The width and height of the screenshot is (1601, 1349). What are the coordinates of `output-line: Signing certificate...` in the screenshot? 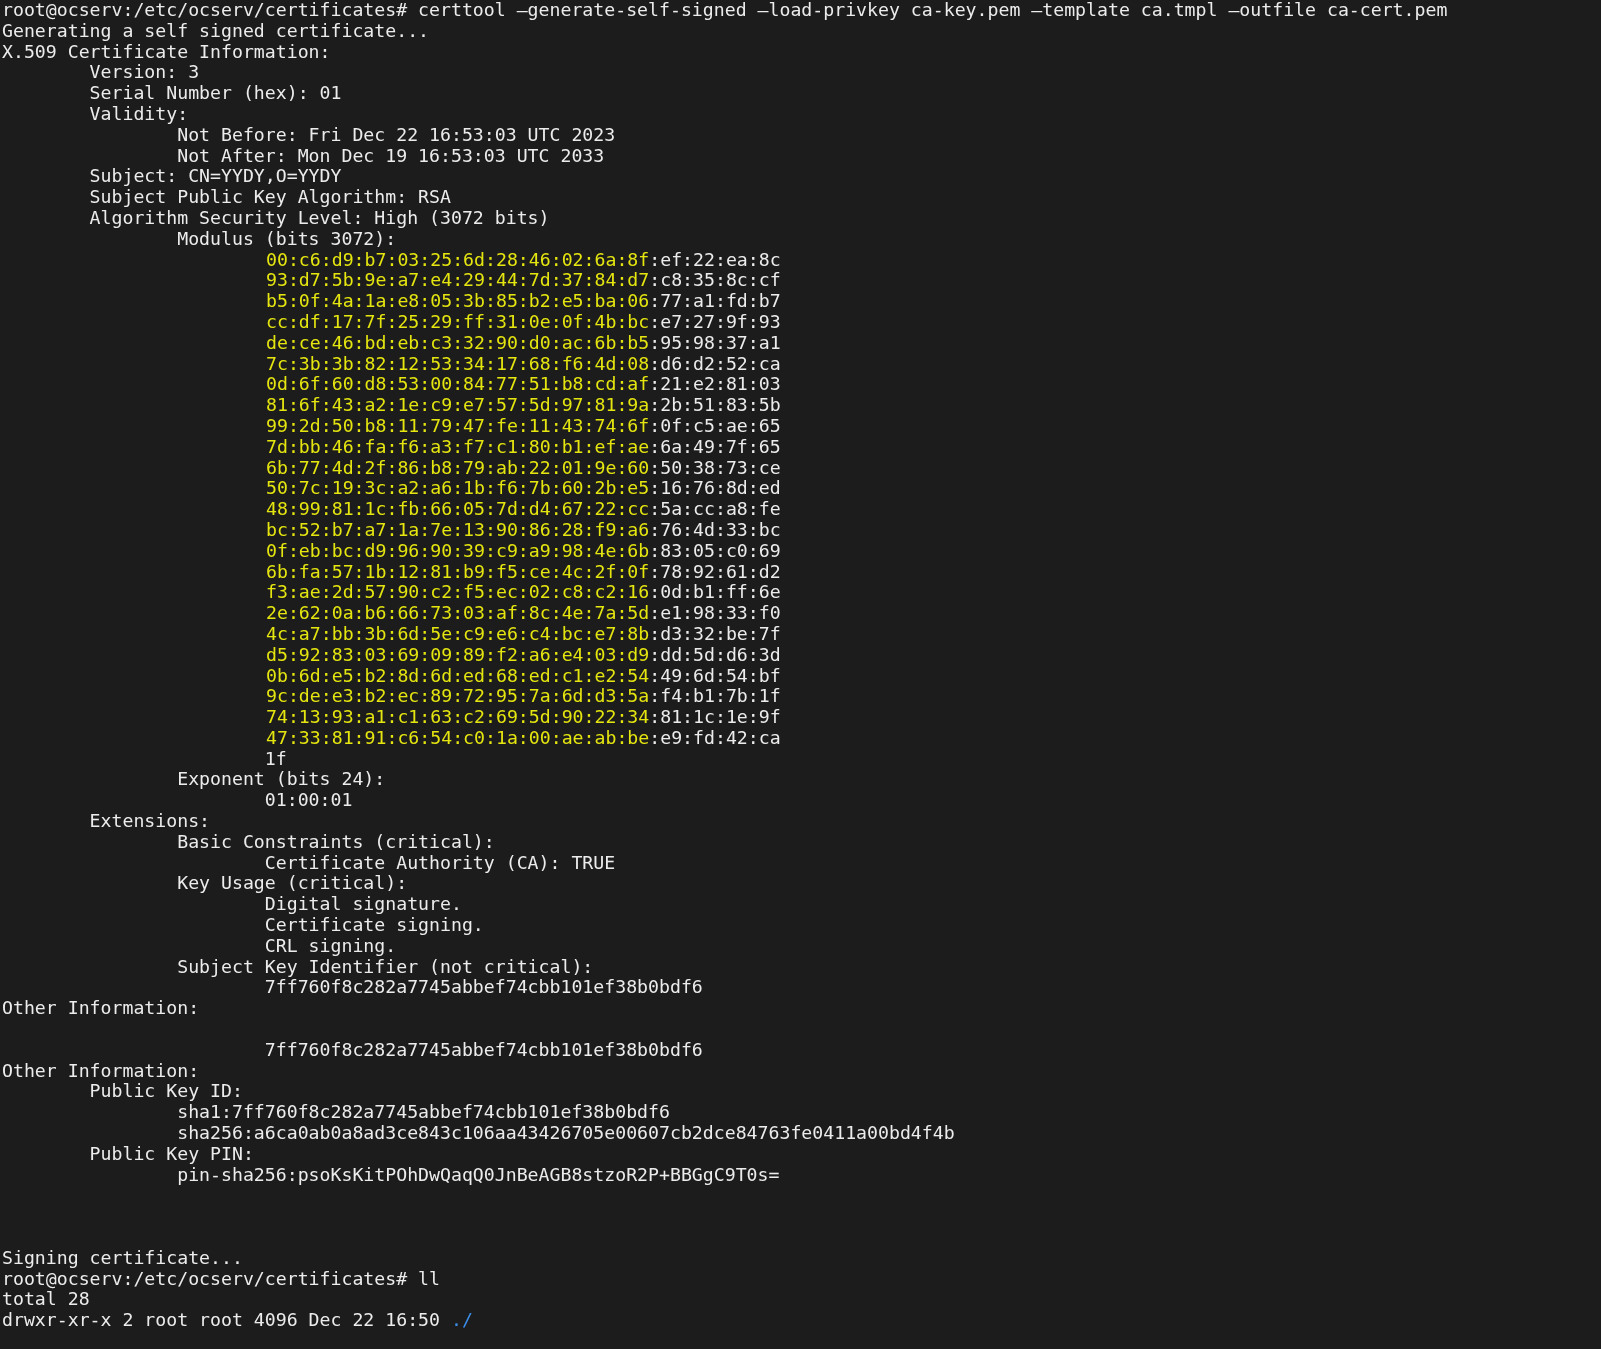 It's located at (122, 1258).